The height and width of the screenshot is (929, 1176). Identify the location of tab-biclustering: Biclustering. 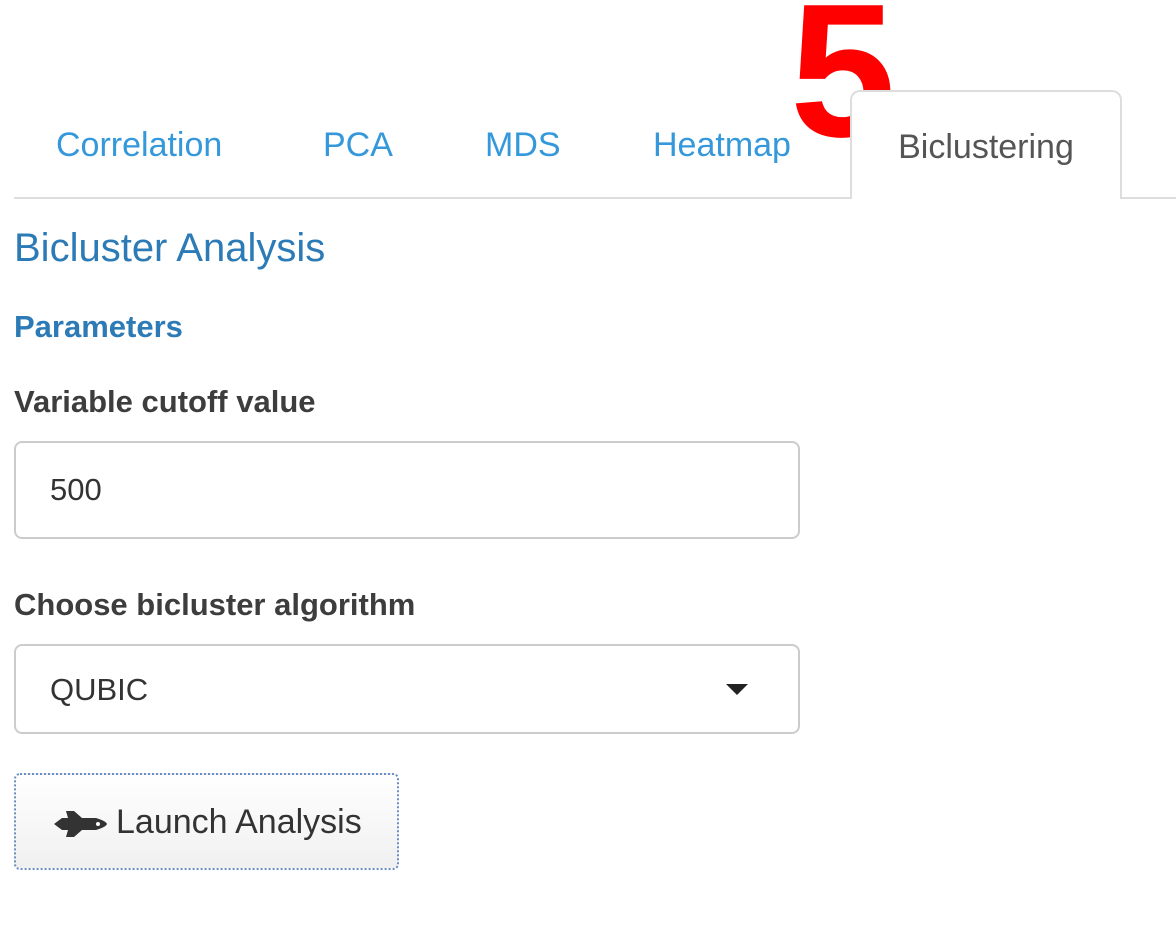
(986, 144).